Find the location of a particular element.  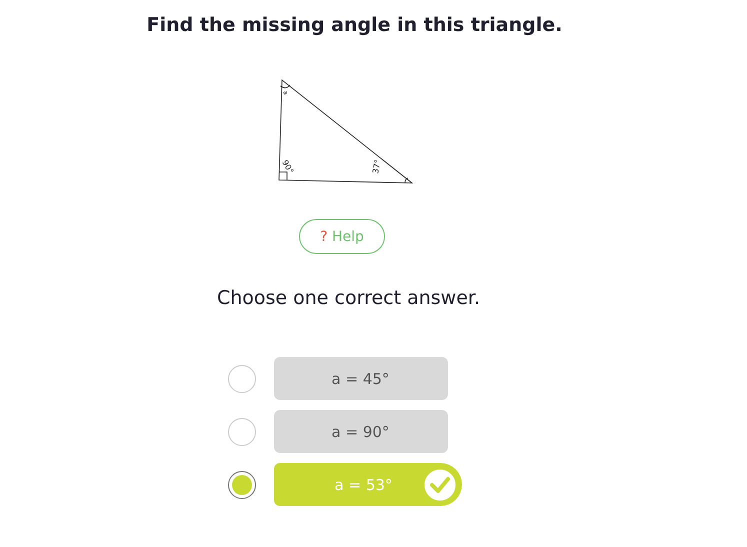

question-text: Find the missing angle in this triangle. is located at coordinates (354, 25).